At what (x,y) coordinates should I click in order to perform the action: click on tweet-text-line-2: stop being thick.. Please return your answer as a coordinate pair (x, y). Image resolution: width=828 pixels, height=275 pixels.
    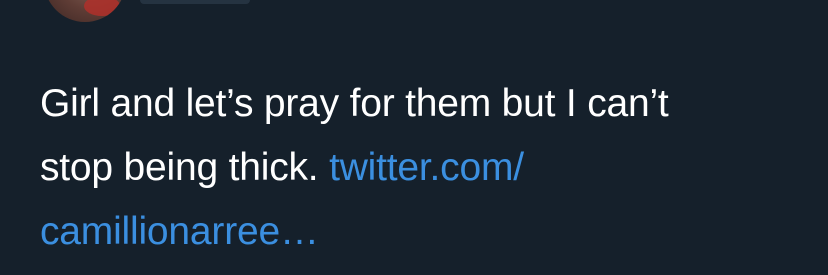
    Looking at the image, I should click on (185, 167).